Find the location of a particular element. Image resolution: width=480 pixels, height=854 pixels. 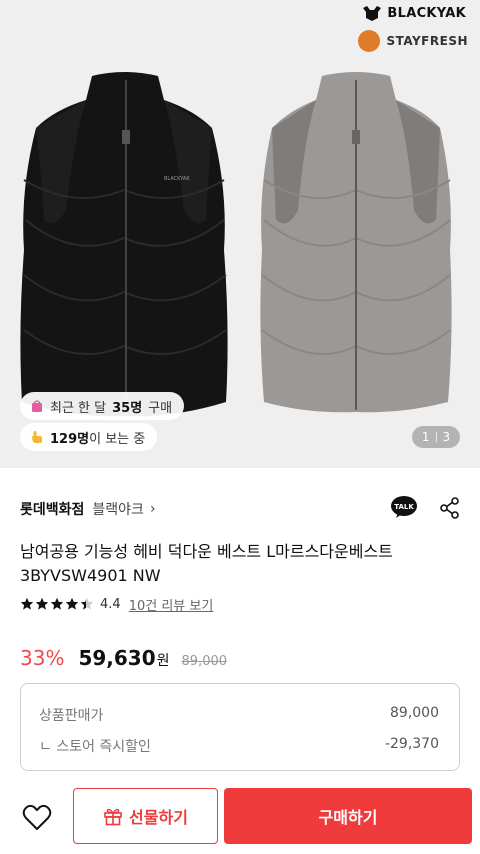

pager-total: 3 is located at coordinates (446, 437).